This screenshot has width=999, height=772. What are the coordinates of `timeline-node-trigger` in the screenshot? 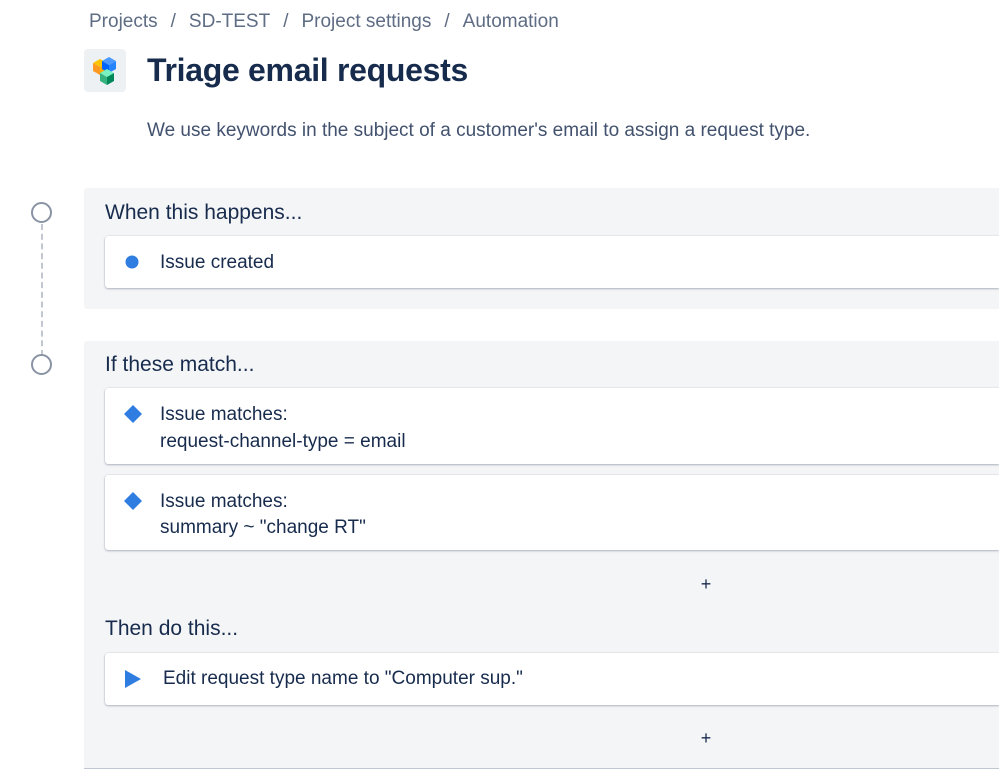 It's located at (41, 212).